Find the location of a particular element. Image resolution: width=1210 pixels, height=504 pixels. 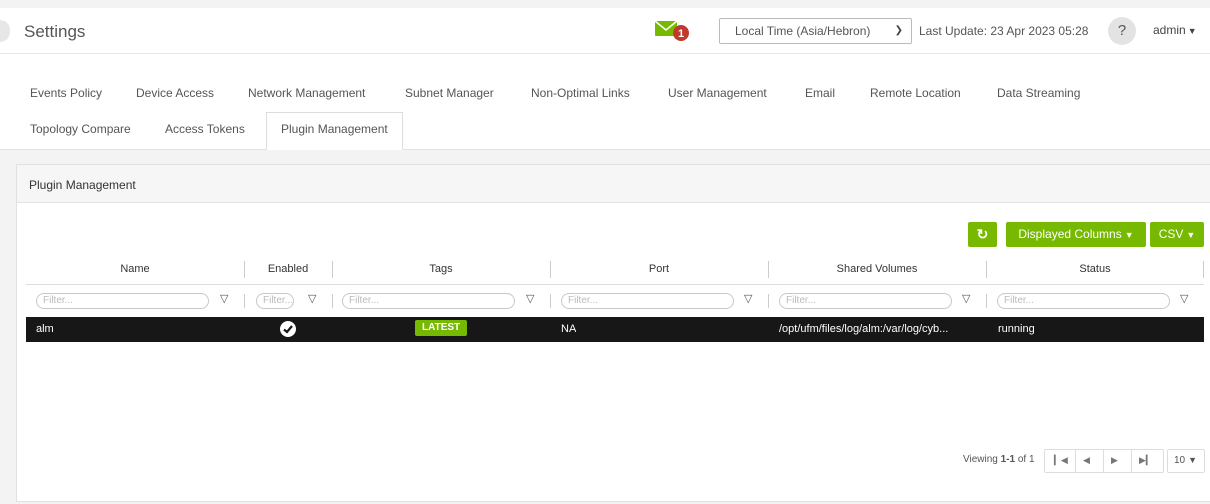

column-divider is located at coordinates (1203, 269).